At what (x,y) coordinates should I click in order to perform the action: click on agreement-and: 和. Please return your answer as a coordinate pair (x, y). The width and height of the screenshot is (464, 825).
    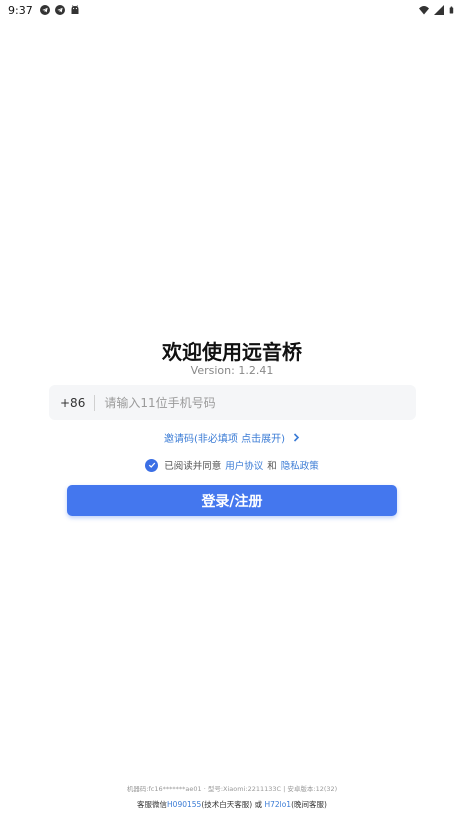
    Looking at the image, I should click on (272, 466).